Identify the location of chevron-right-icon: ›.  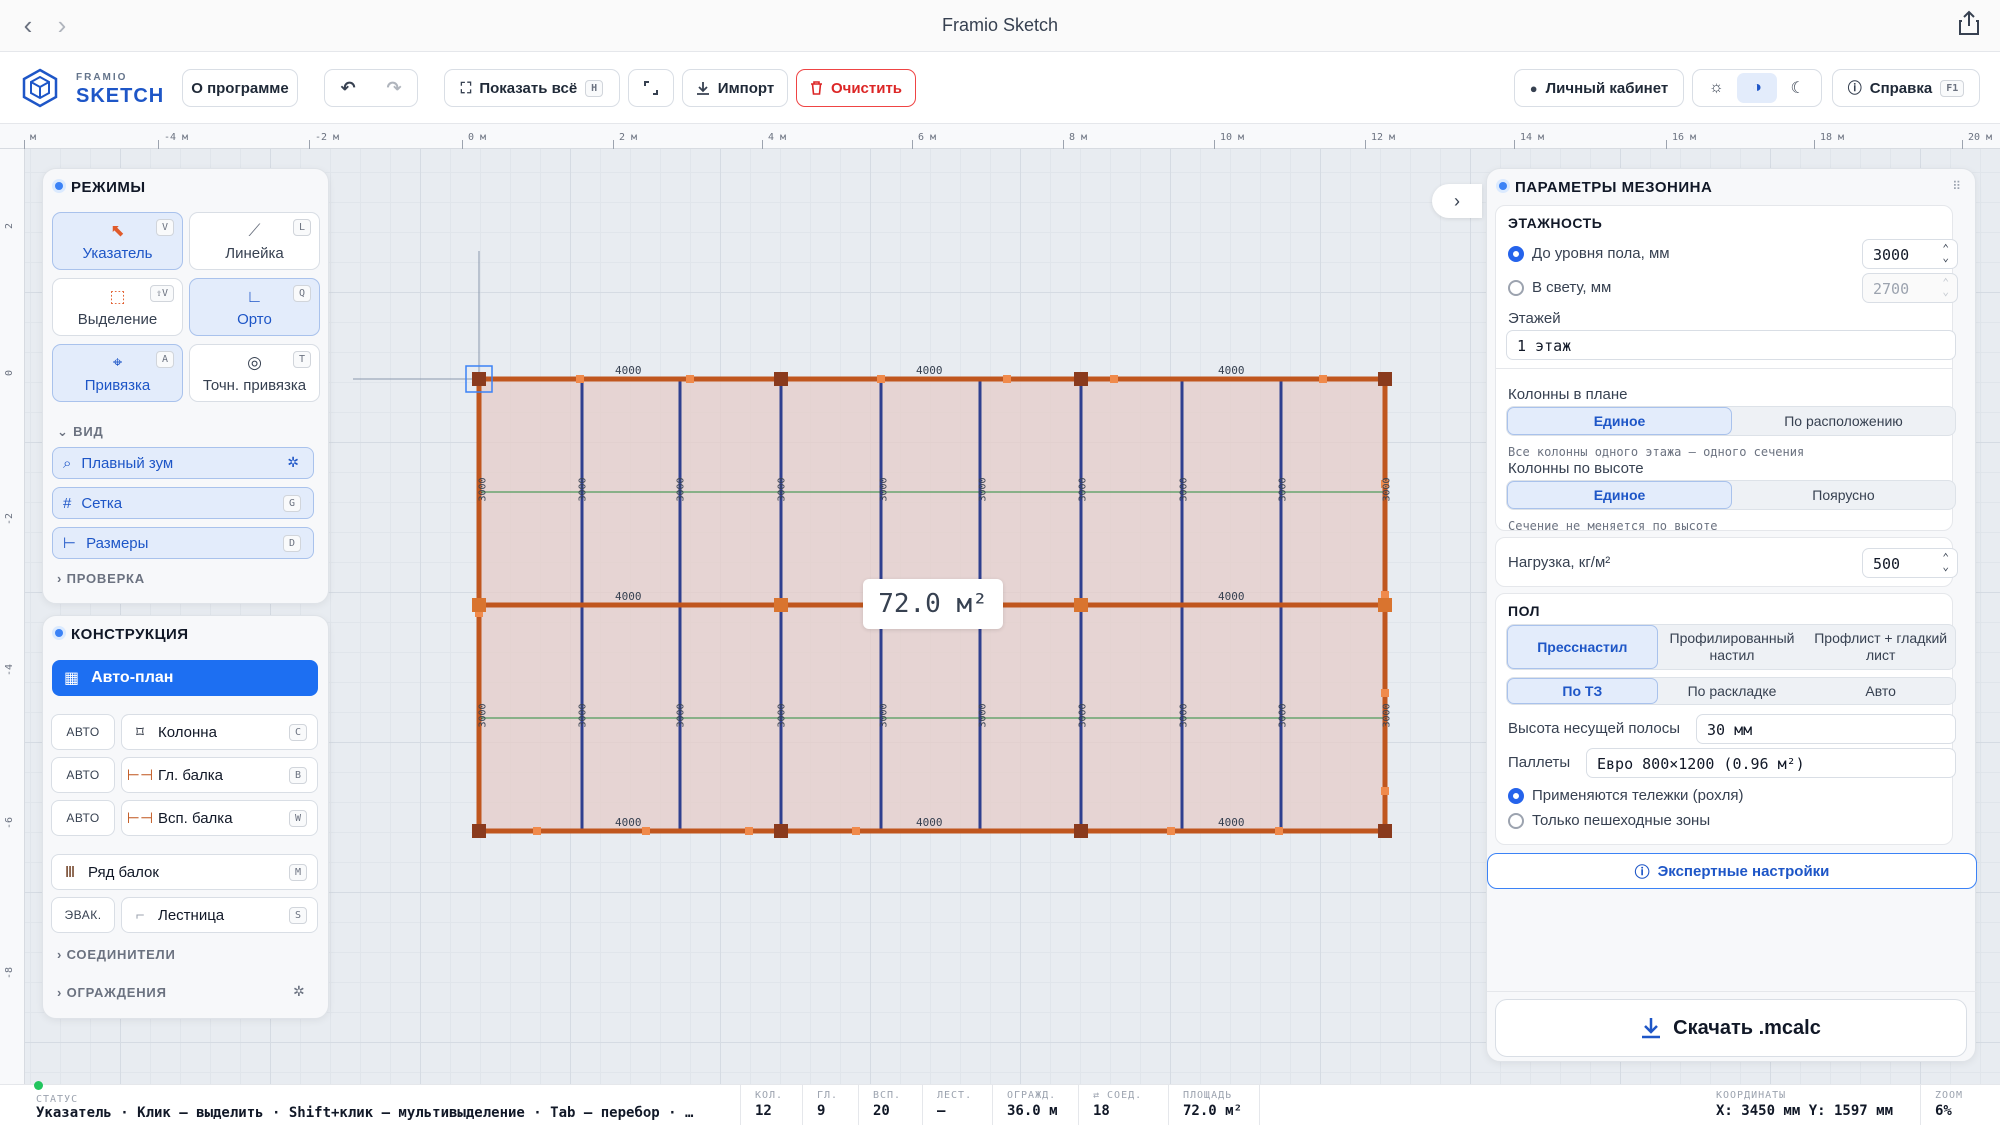
(60, 992).